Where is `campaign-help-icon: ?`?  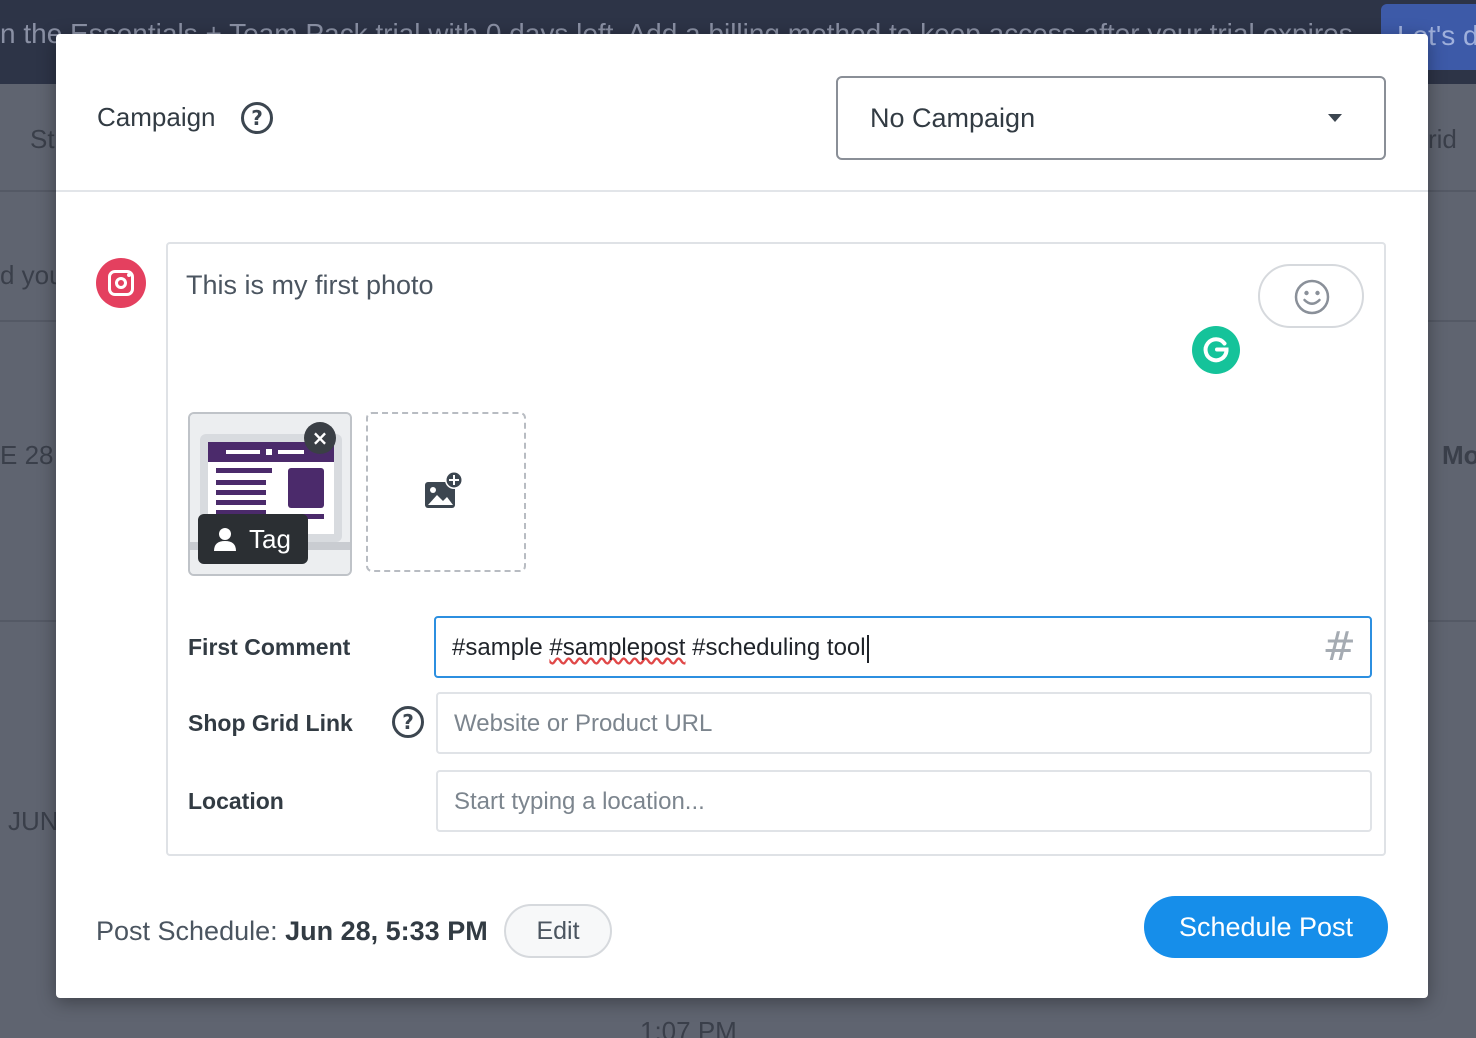 campaign-help-icon: ? is located at coordinates (257, 118).